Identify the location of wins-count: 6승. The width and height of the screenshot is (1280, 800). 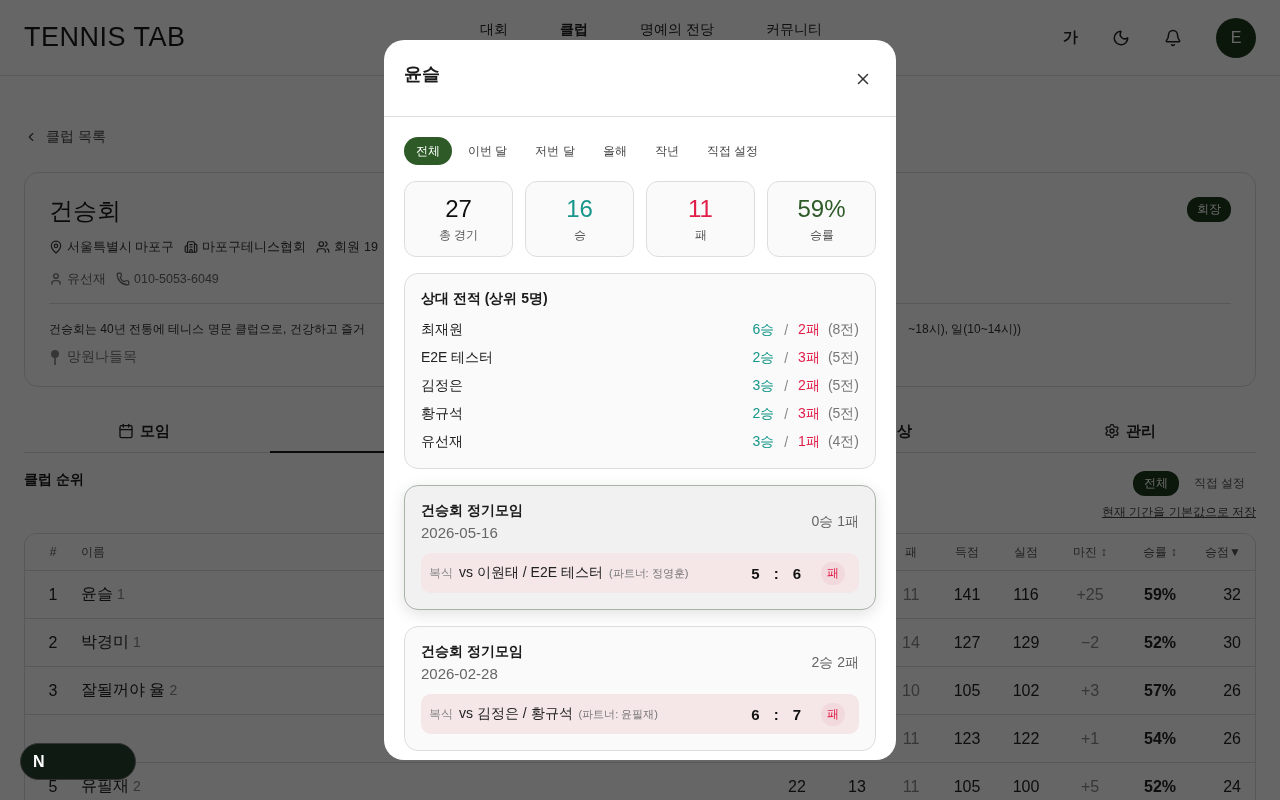
(763, 330).